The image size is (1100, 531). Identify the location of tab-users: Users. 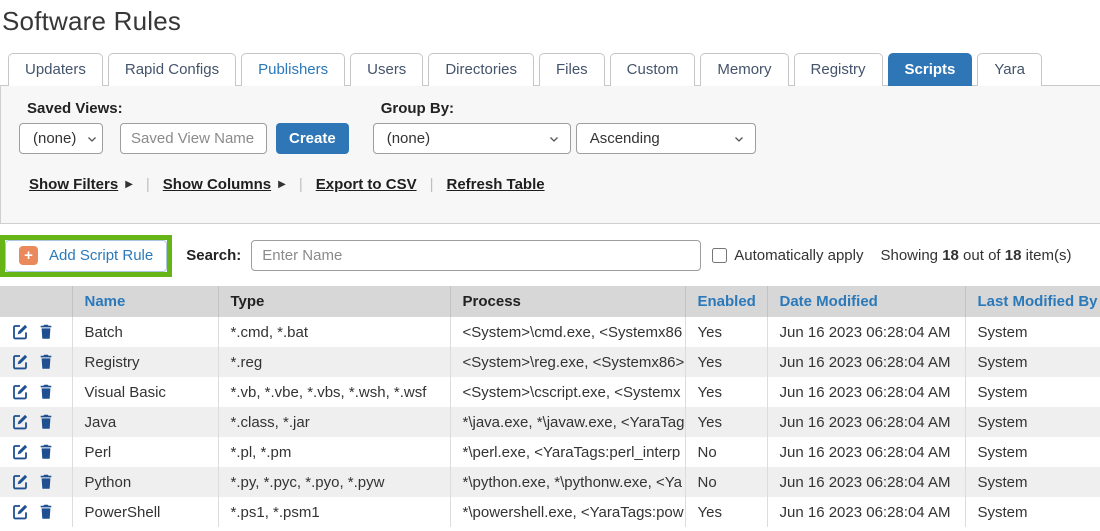
(387, 69).